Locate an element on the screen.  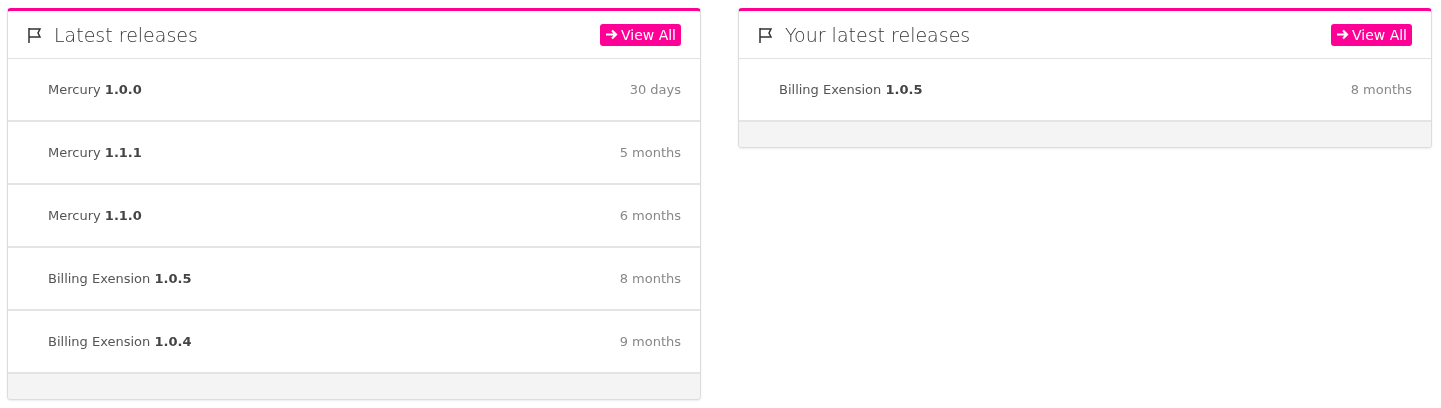
release-name: Billing Exension 1.0.4 is located at coordinates (120, 341).